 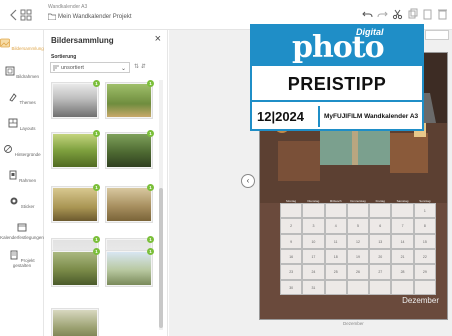 What do you see at coordinates (123, 69) in the screenshot?
I see `chevron-down-icon: ⌄` at bounding box center [123, 69].